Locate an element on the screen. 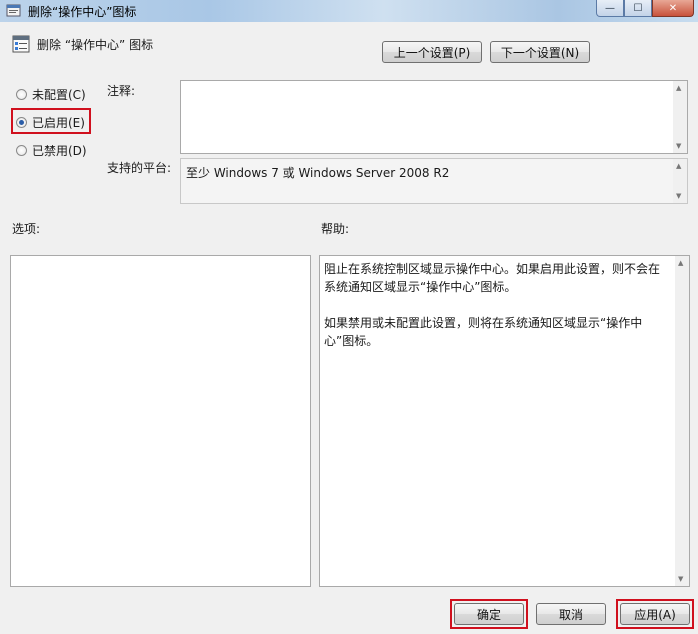 This screenshot has height=634, width=698. title-bar: 删除“操作中心”图标 — ☐ ✕ is located at coordinates (349, 11).